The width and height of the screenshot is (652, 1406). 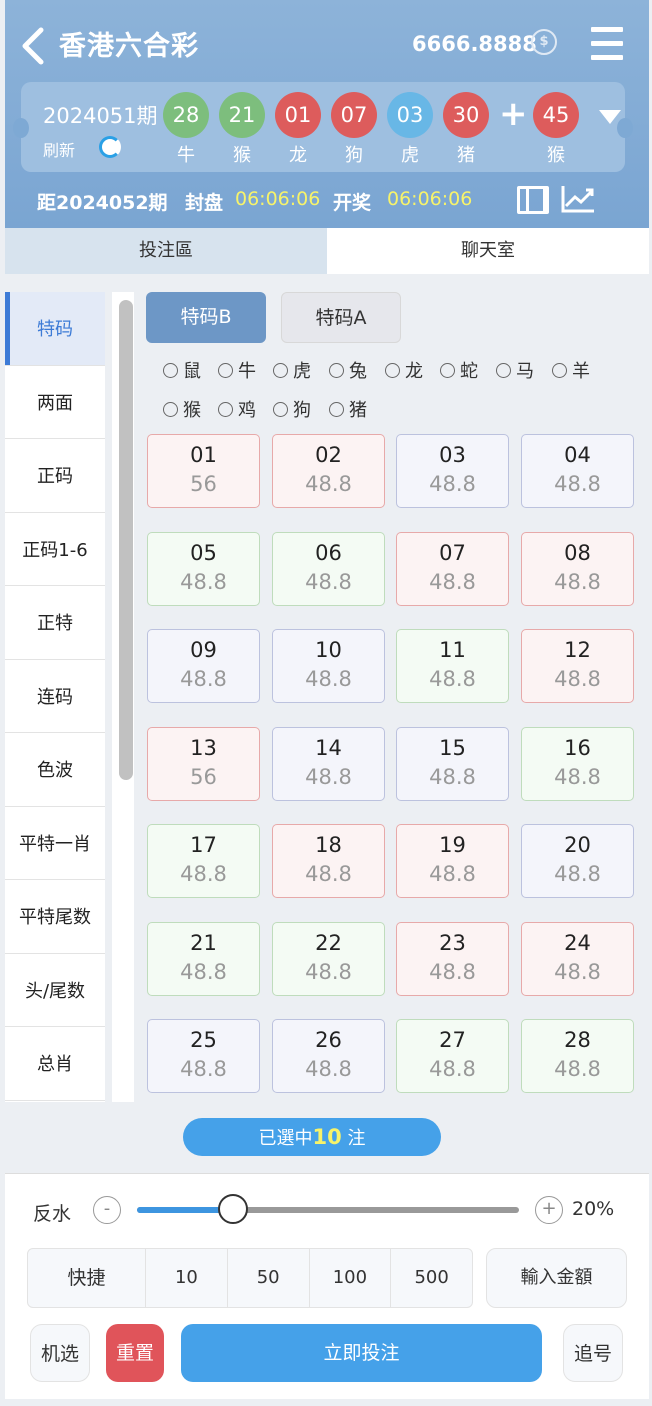 What do you see at coordinates (361, 1353) in the screenshot?
I see `place-bet-button: 立即投注` at bounding box center [361, 1353].